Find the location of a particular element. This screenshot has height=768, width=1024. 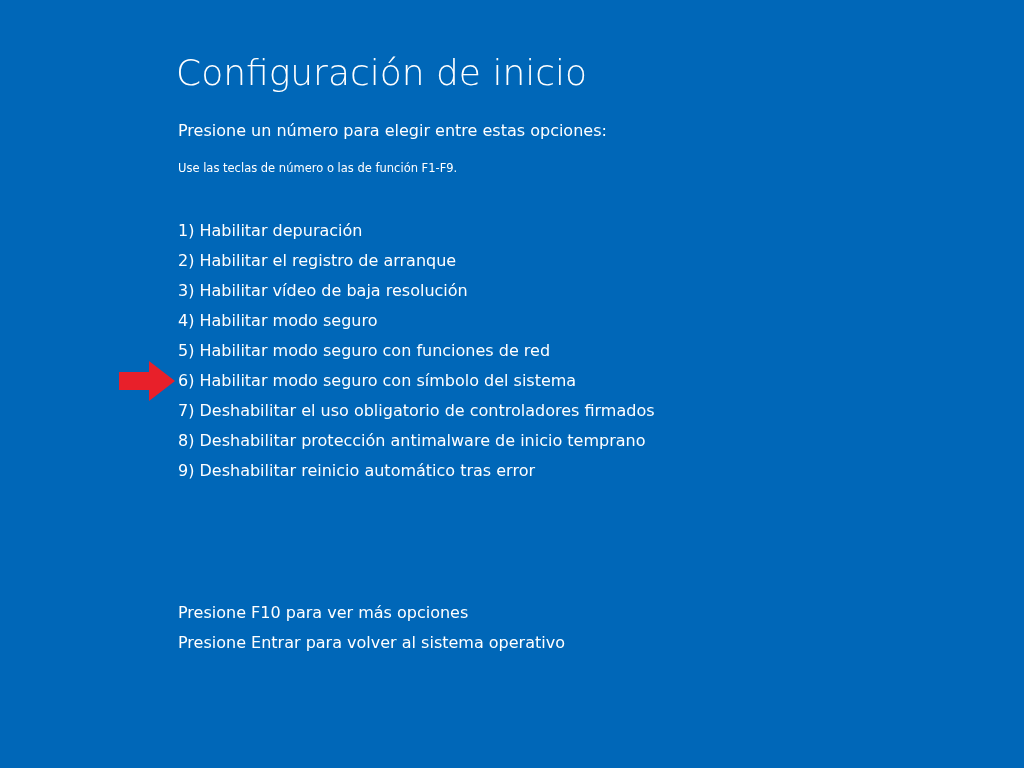

startup-option: 9) Deshabilitar reinicio automático tras error is located at coordinates (356, 470).